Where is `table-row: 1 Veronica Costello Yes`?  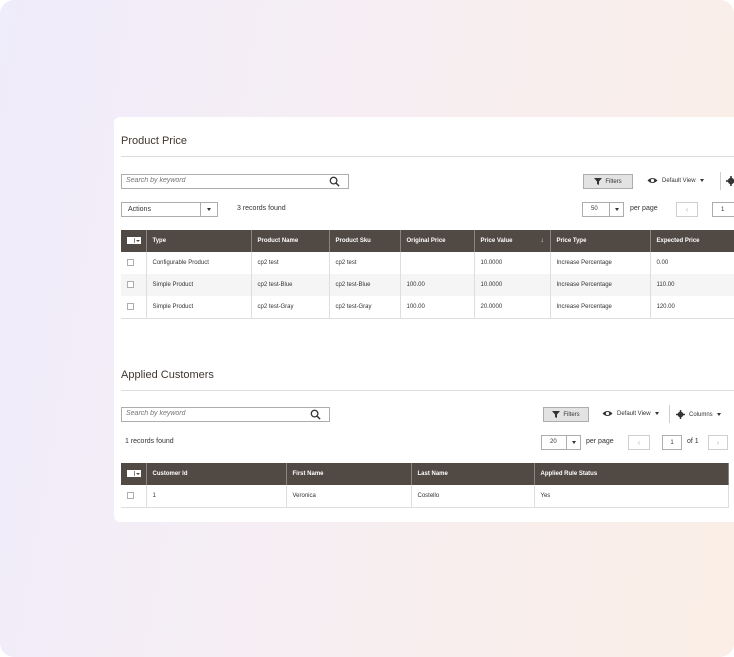
table-row: 1 Veronica Costello Yes is located at coordinates (425, 496).